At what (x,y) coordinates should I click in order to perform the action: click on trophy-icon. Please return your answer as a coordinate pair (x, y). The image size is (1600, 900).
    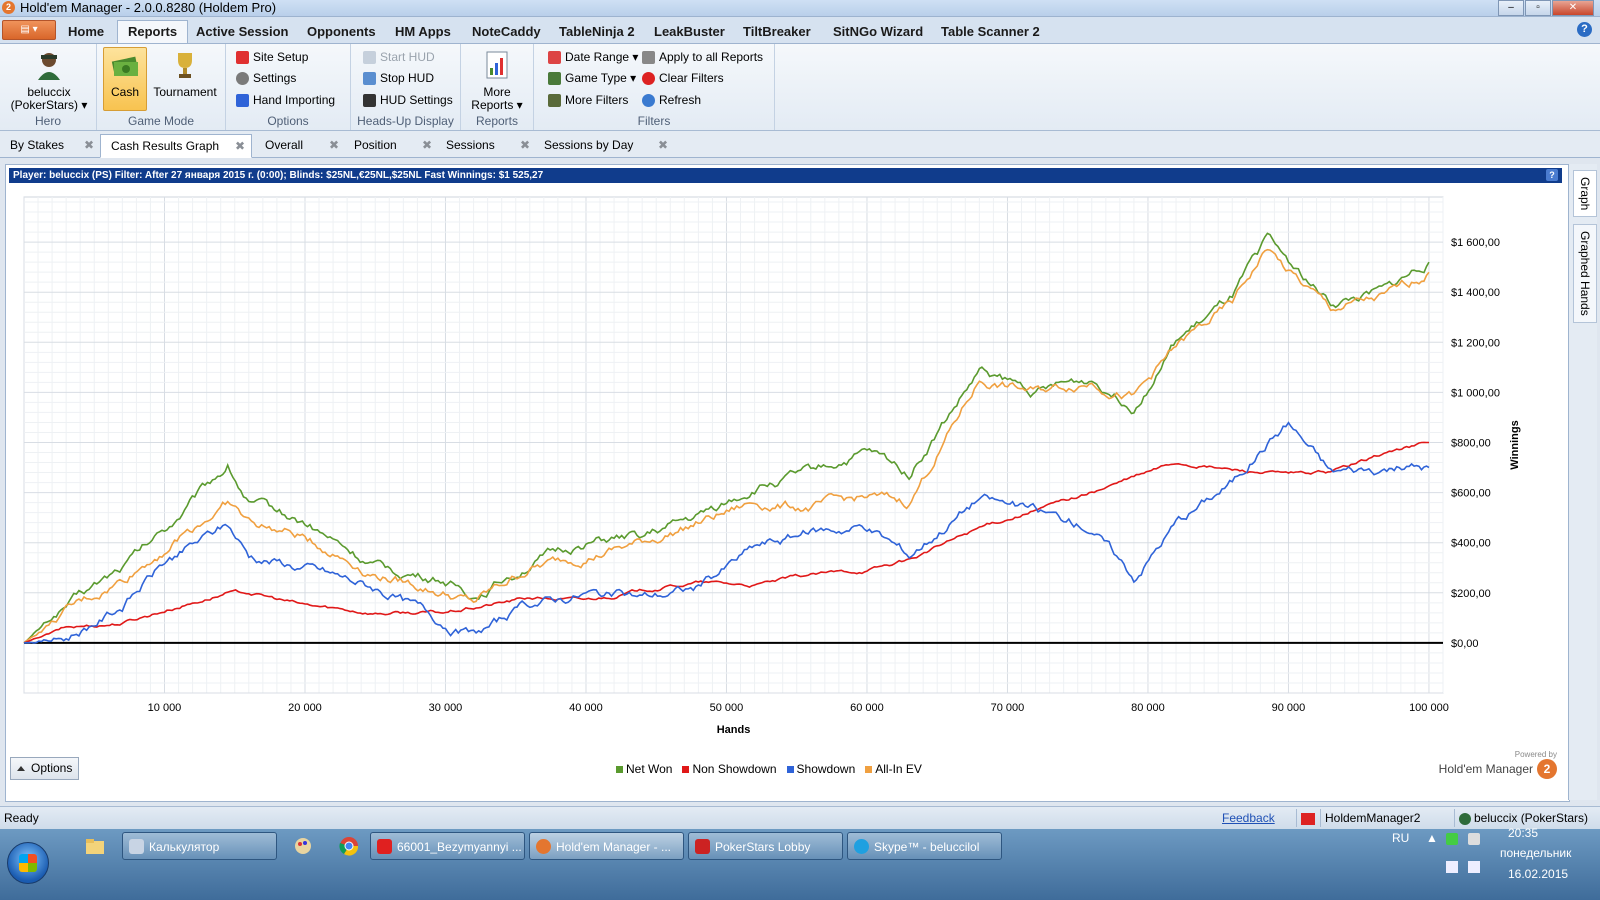
    Looking at the image, I should click on (185, 65).